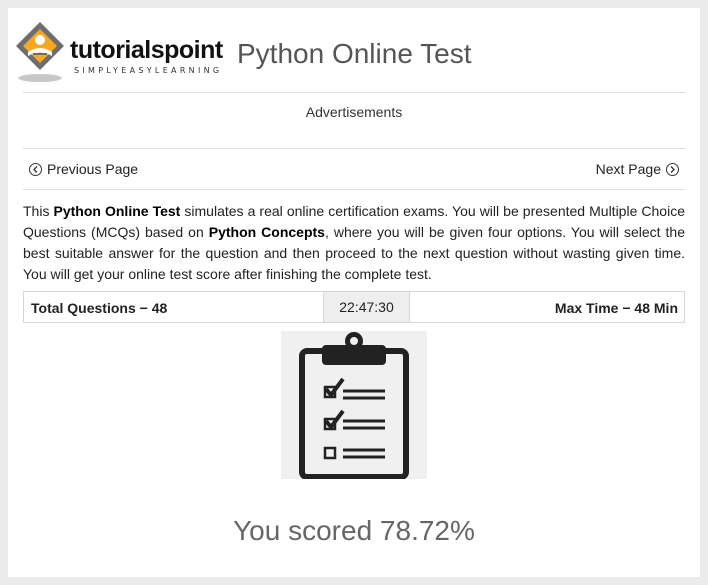 This screenshot has height=585, width=708. What do you see at coordinates (93, 169) in the screenshot?
I see `previous-page-label: Previous Page` at bounding box center [93, 169].